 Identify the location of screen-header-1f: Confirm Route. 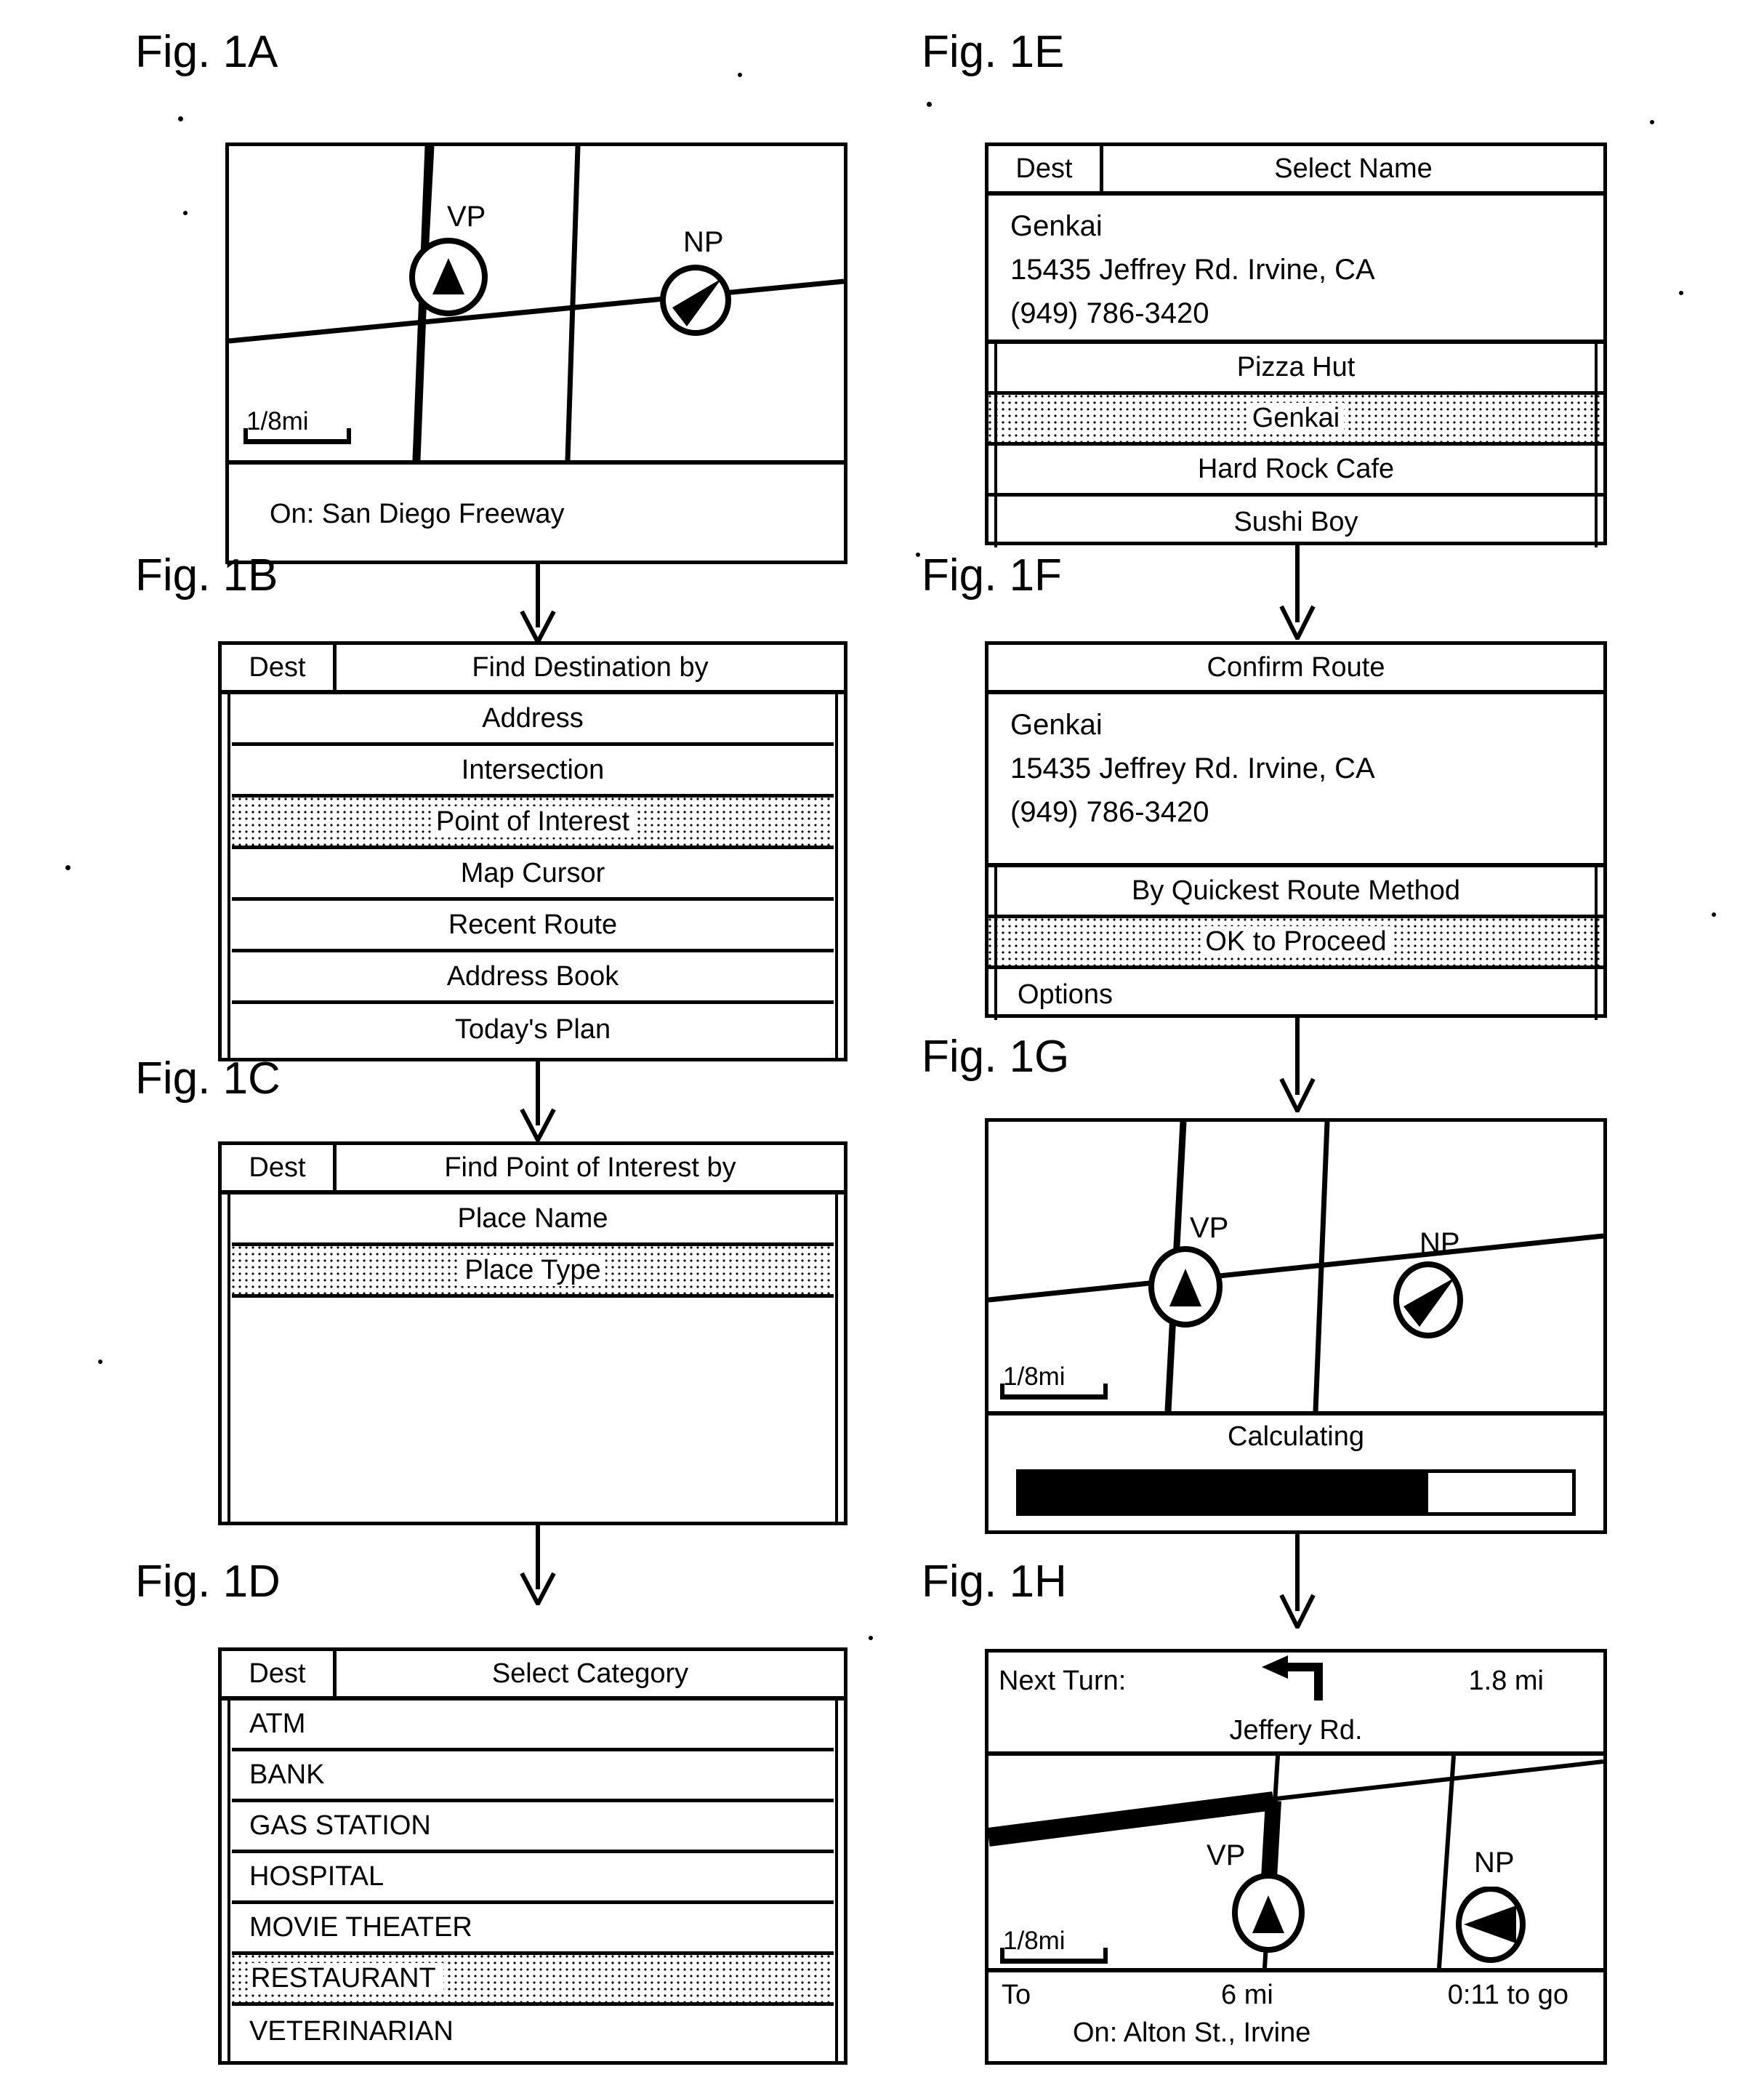
(1295, 669).